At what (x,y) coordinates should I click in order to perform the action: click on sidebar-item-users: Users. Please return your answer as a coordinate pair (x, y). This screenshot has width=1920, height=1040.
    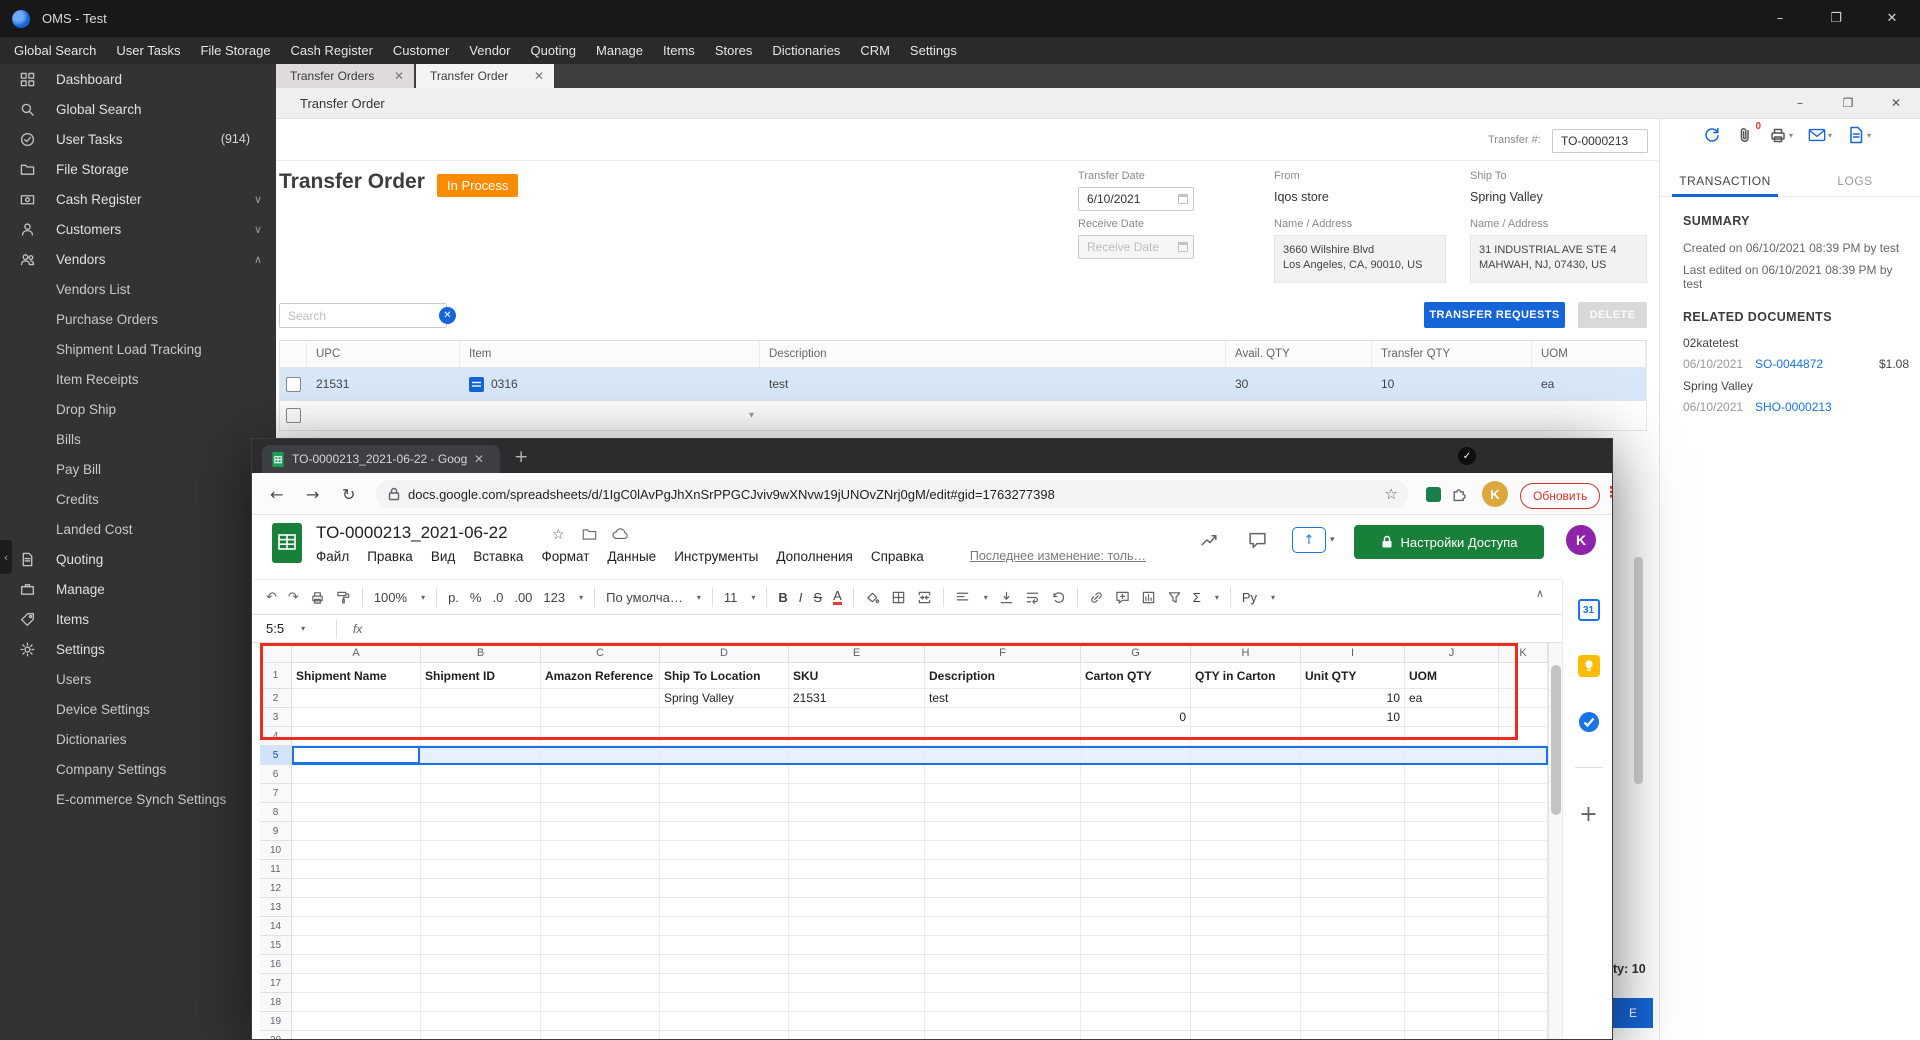
    Looking at the image, I should click on (138, 679).